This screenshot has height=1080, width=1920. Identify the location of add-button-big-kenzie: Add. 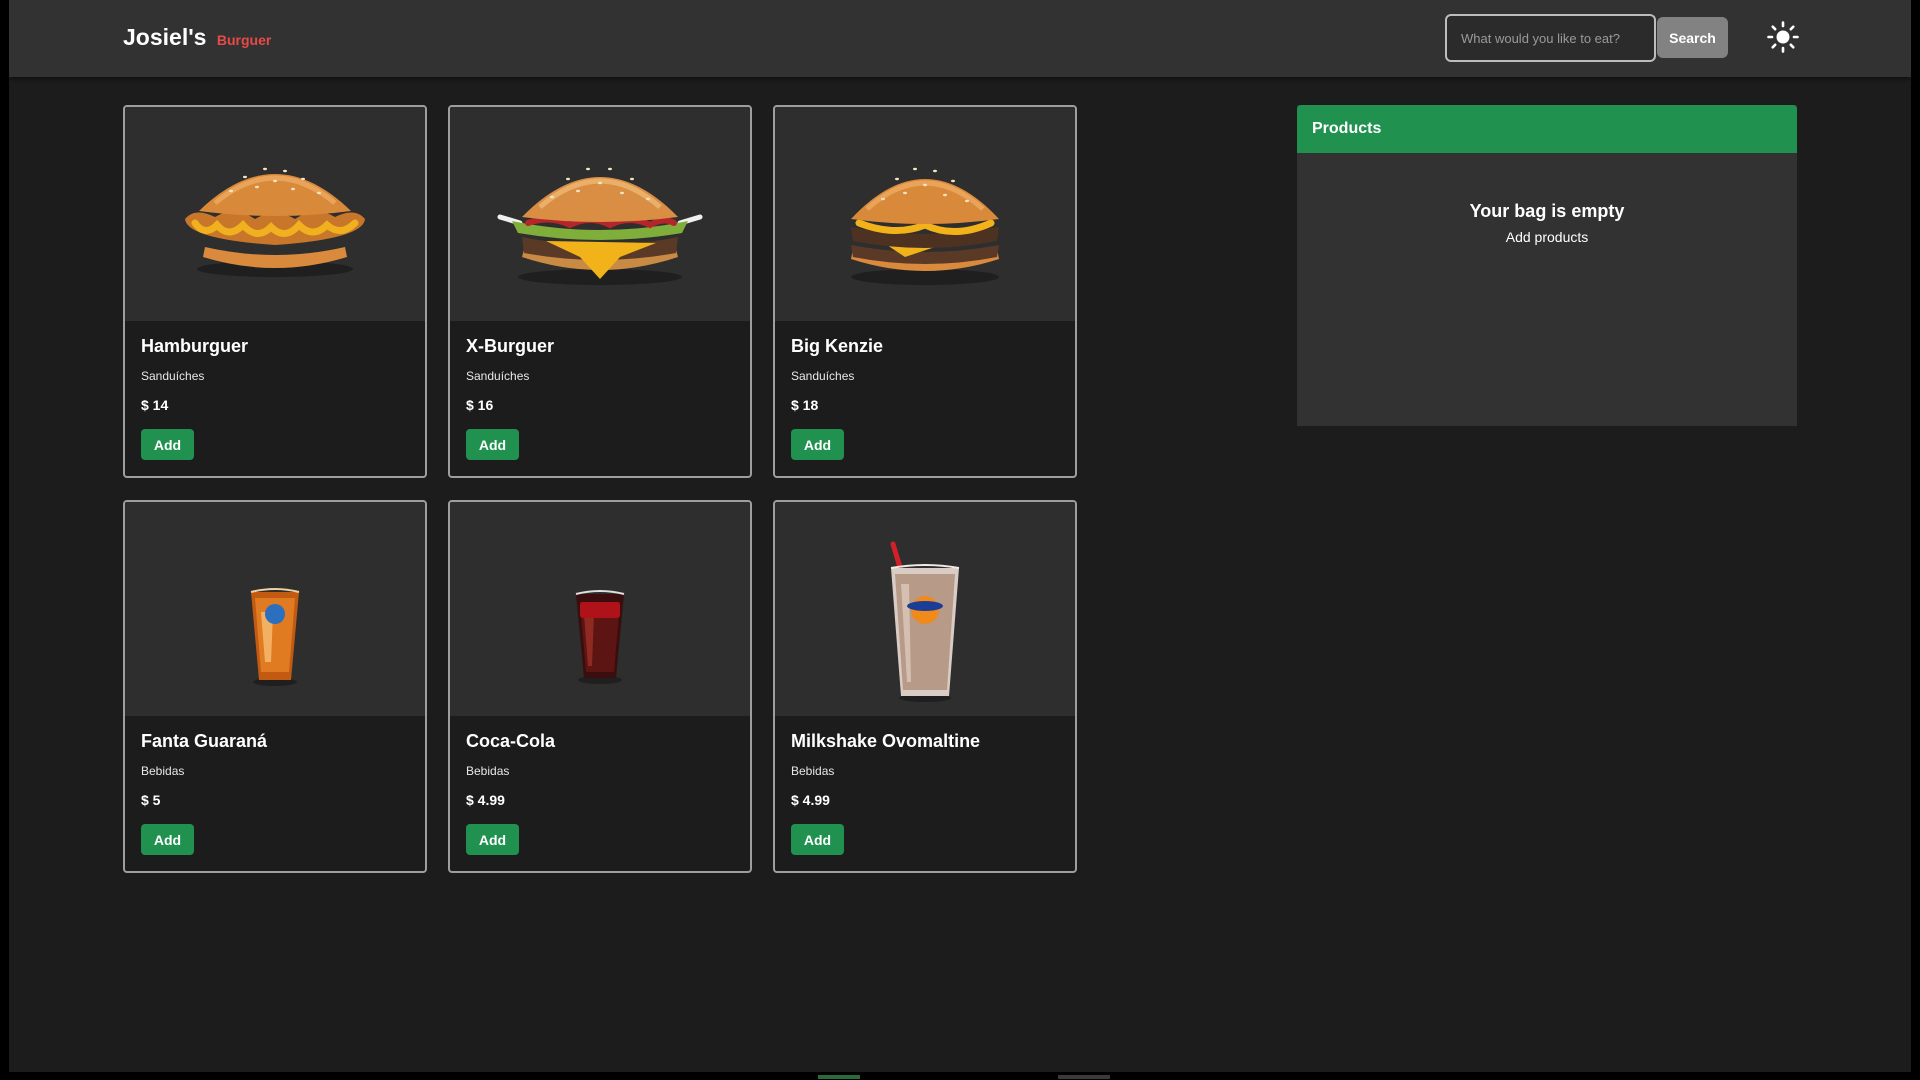
(817, 444).